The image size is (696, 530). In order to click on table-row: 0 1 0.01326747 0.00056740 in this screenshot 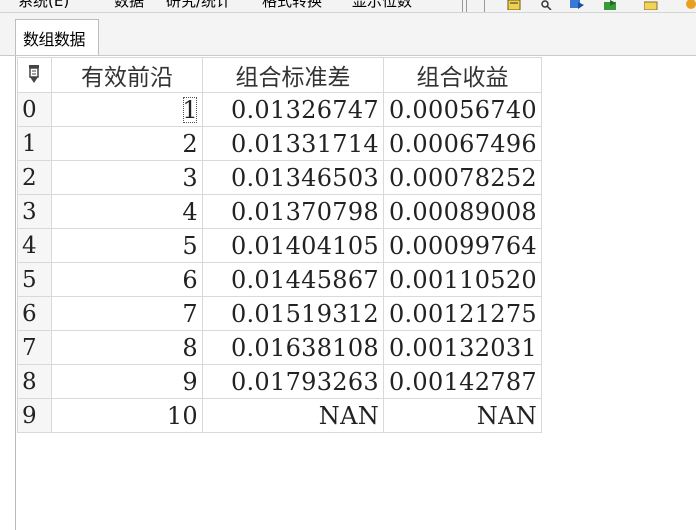, I will do `click(279, 109)`.